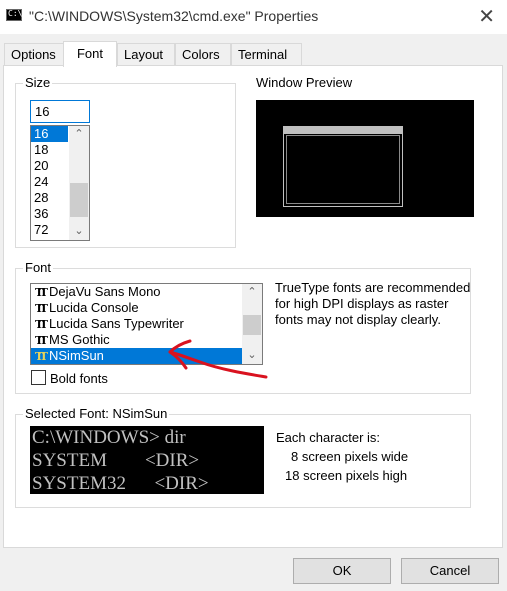 Image resolution: width=507 pixels, height=591 pixels. What do you see at coordinates (203, 54) in the screenshot?
I see `tab-colors: Colors` at bounding box center [203, 54].